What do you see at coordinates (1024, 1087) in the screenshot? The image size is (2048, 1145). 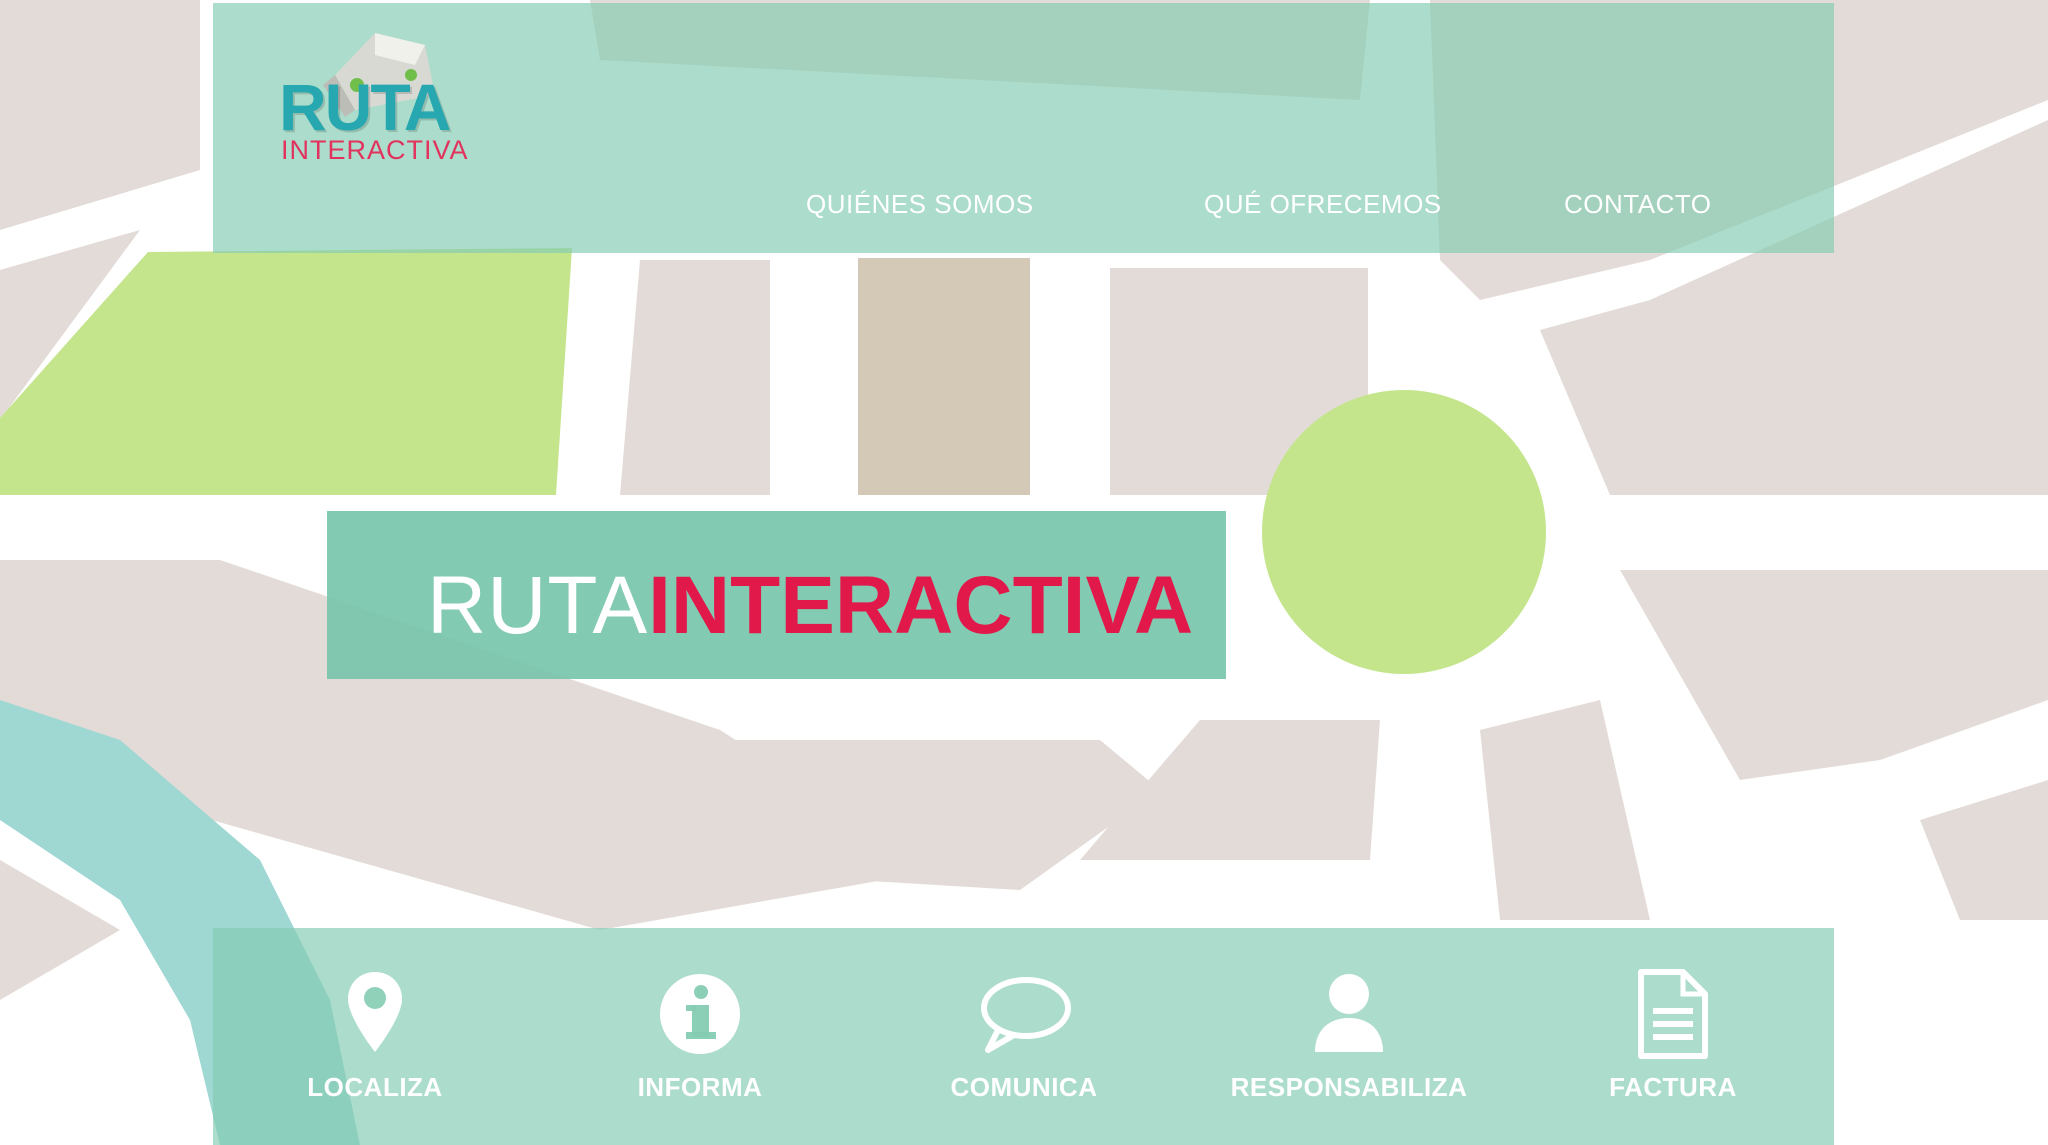 I see `feature-comunica-label: COMUNICA` at bounding box center [1024, 1087].